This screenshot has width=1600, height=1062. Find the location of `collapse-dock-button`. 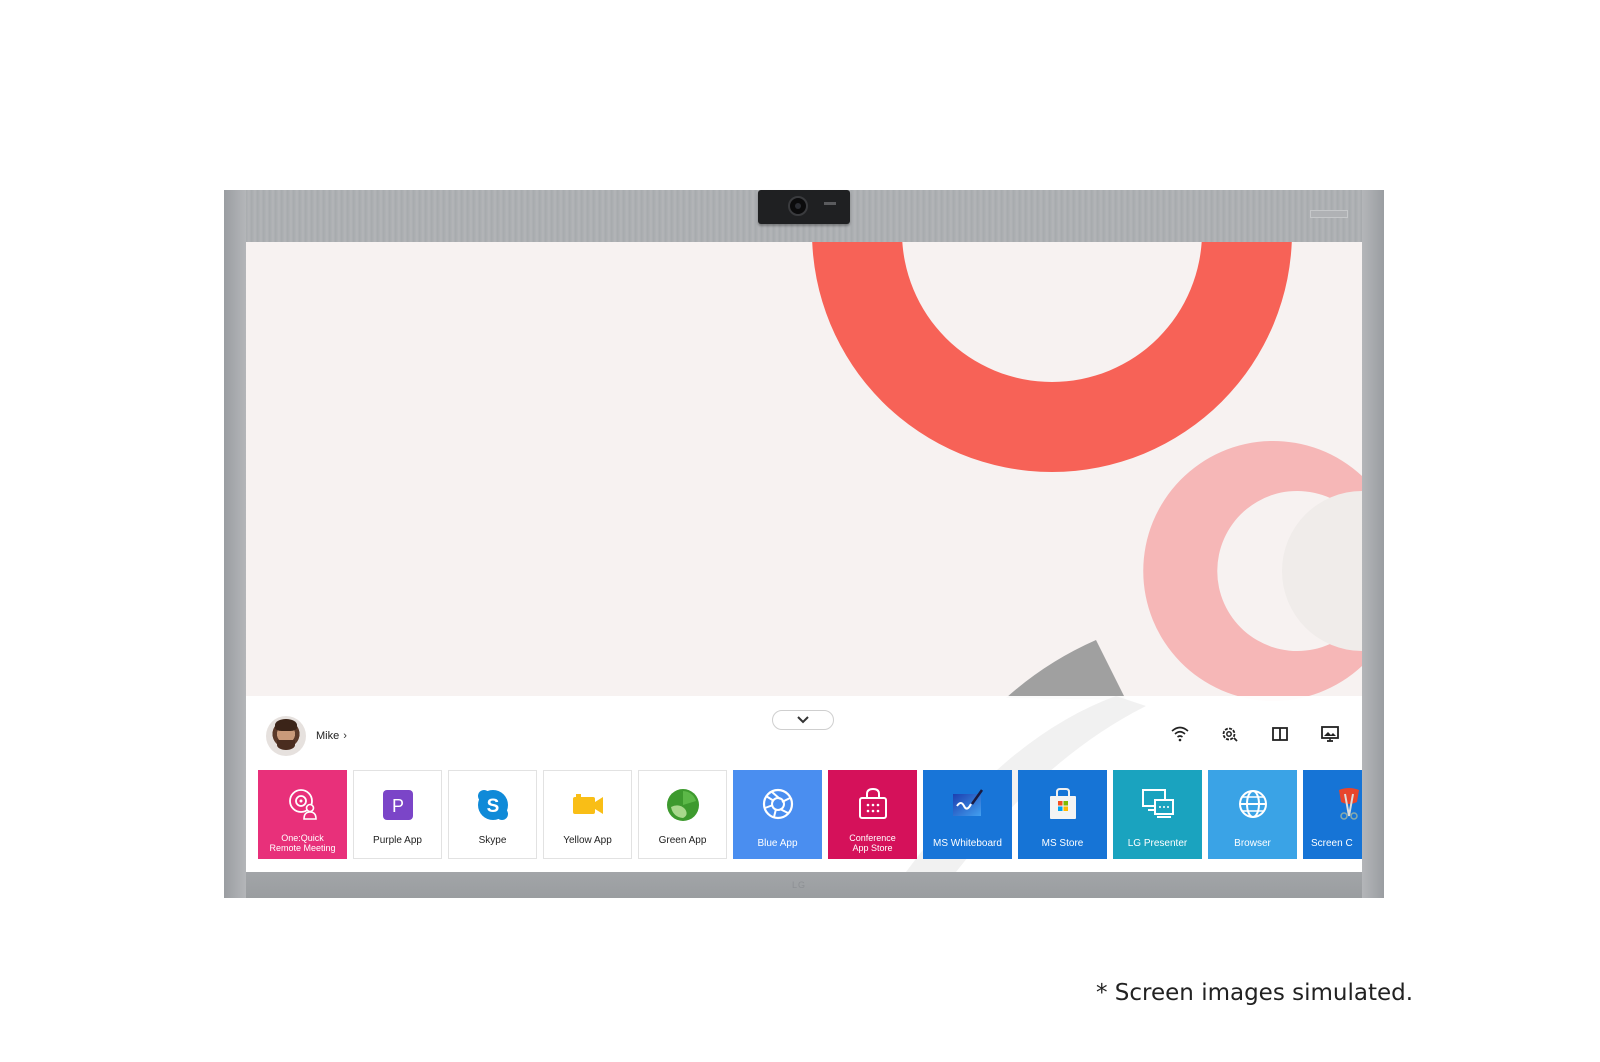

collapse-dock-button is located at coordinates (803, 720).